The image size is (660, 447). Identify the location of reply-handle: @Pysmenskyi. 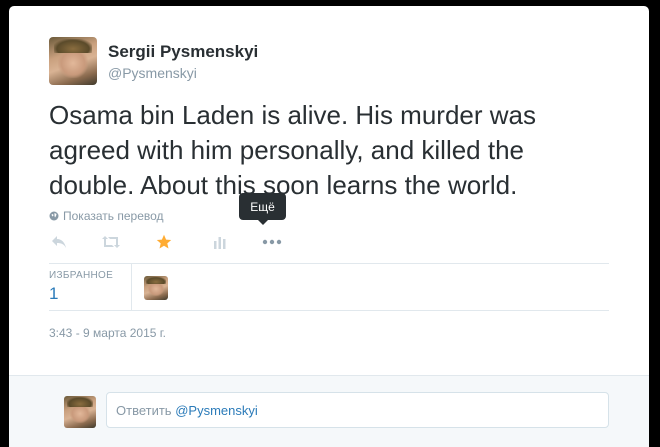
(216, 410).